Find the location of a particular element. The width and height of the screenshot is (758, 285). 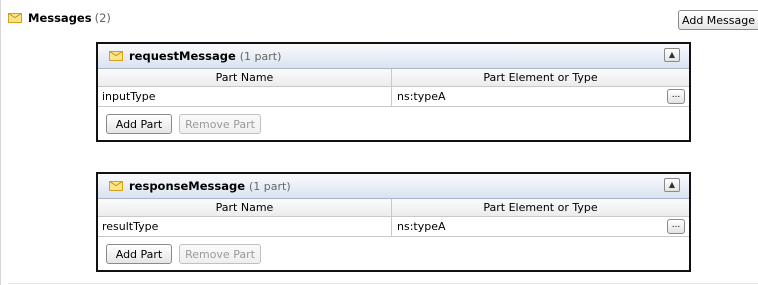

panel-title: requestMessage is located at coordinates (182, 56).